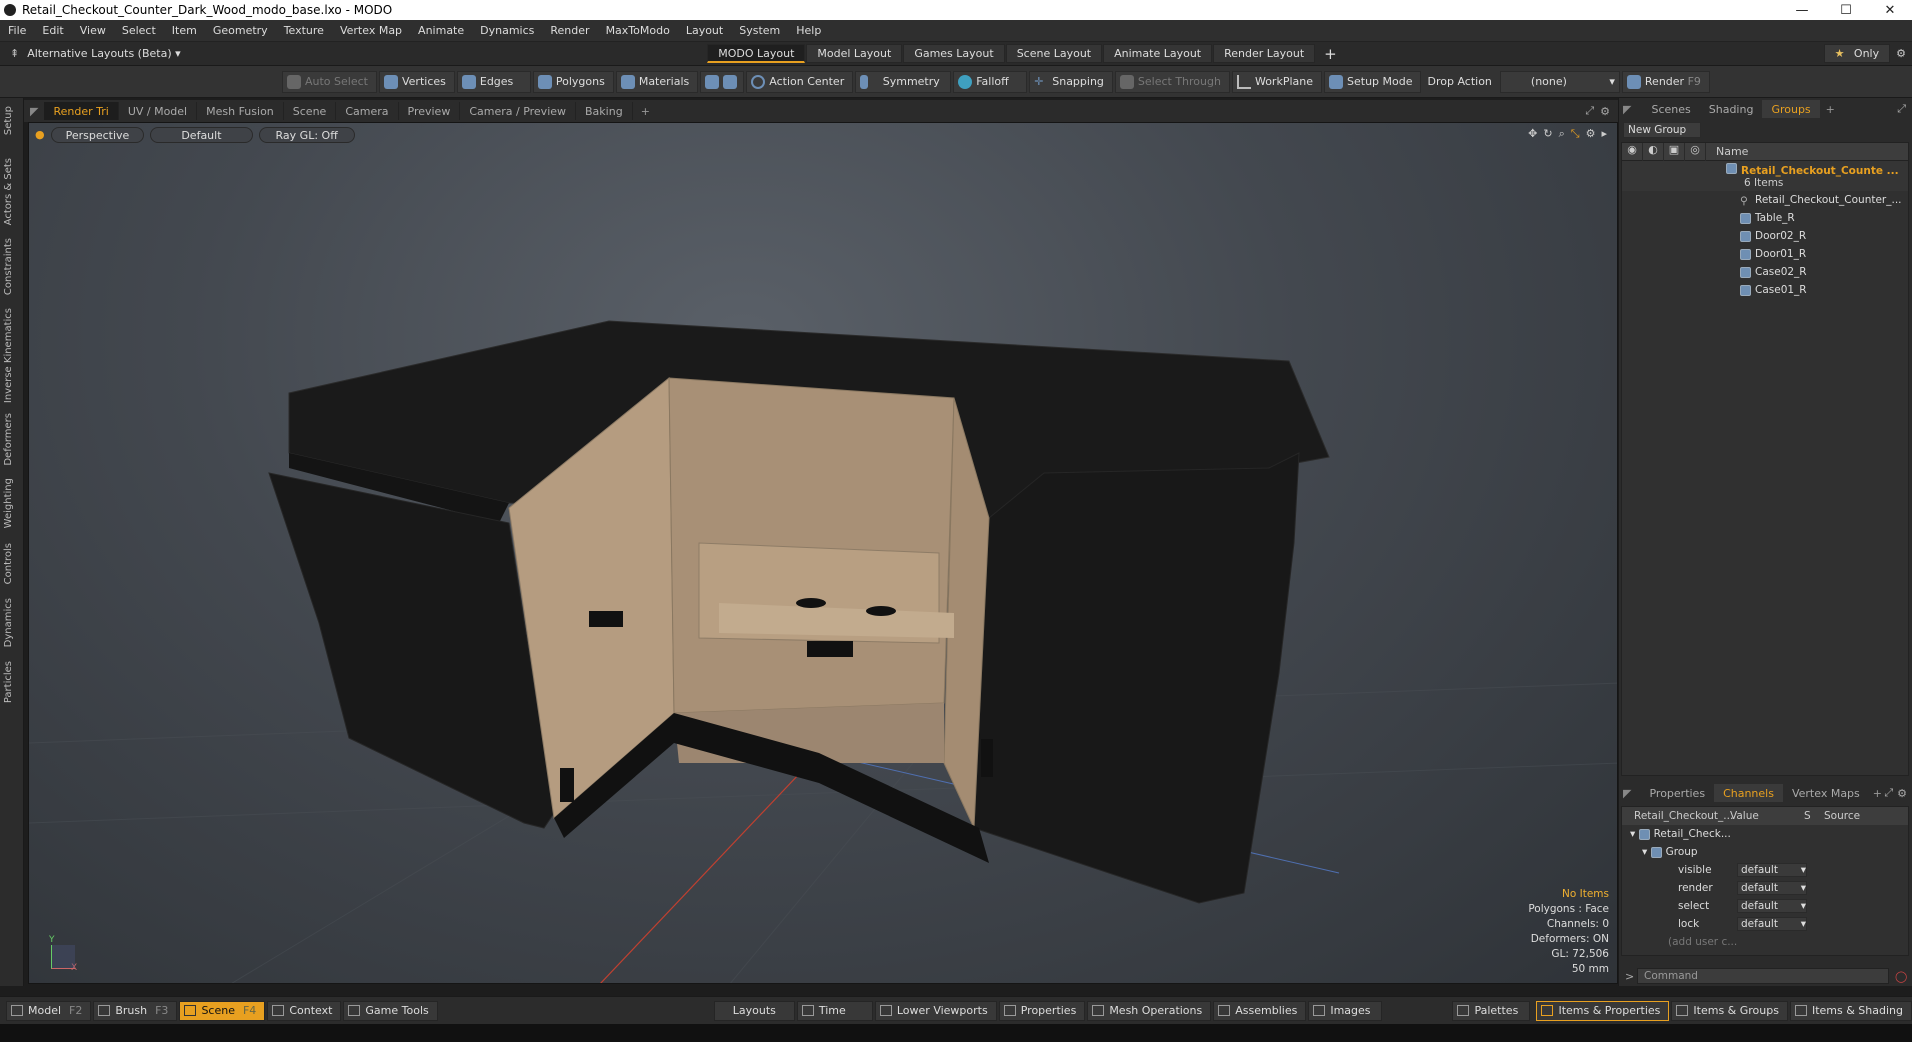 The height and width of the screenshot is (1042, 1912). I want to click on tab-render-tri: Render Tri, so click(81, 111).